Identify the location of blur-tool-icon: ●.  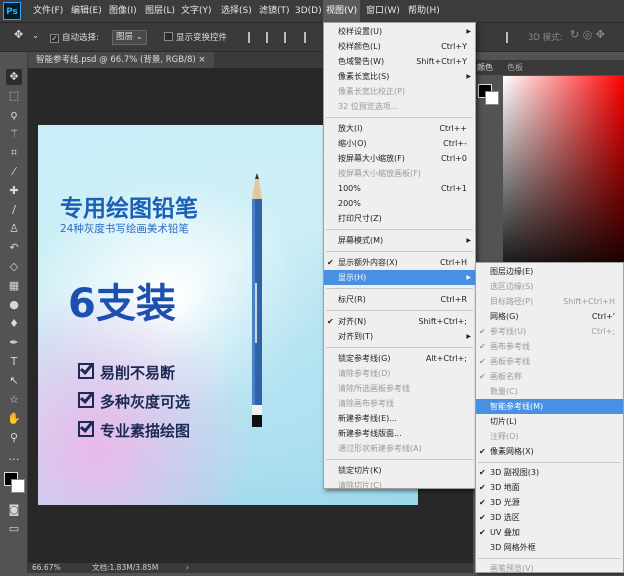
(14, 305).